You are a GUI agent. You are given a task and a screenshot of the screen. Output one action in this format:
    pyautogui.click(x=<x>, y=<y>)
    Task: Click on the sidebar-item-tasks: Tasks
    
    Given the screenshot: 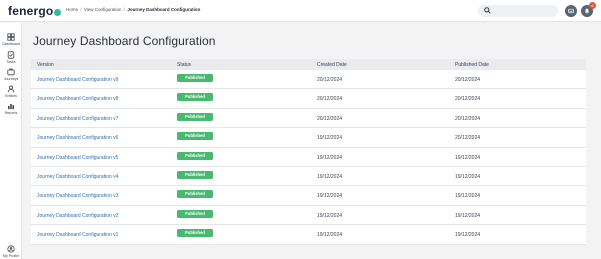 What is the action you would take?
    pyautogui.click(x=11, y=57)
    